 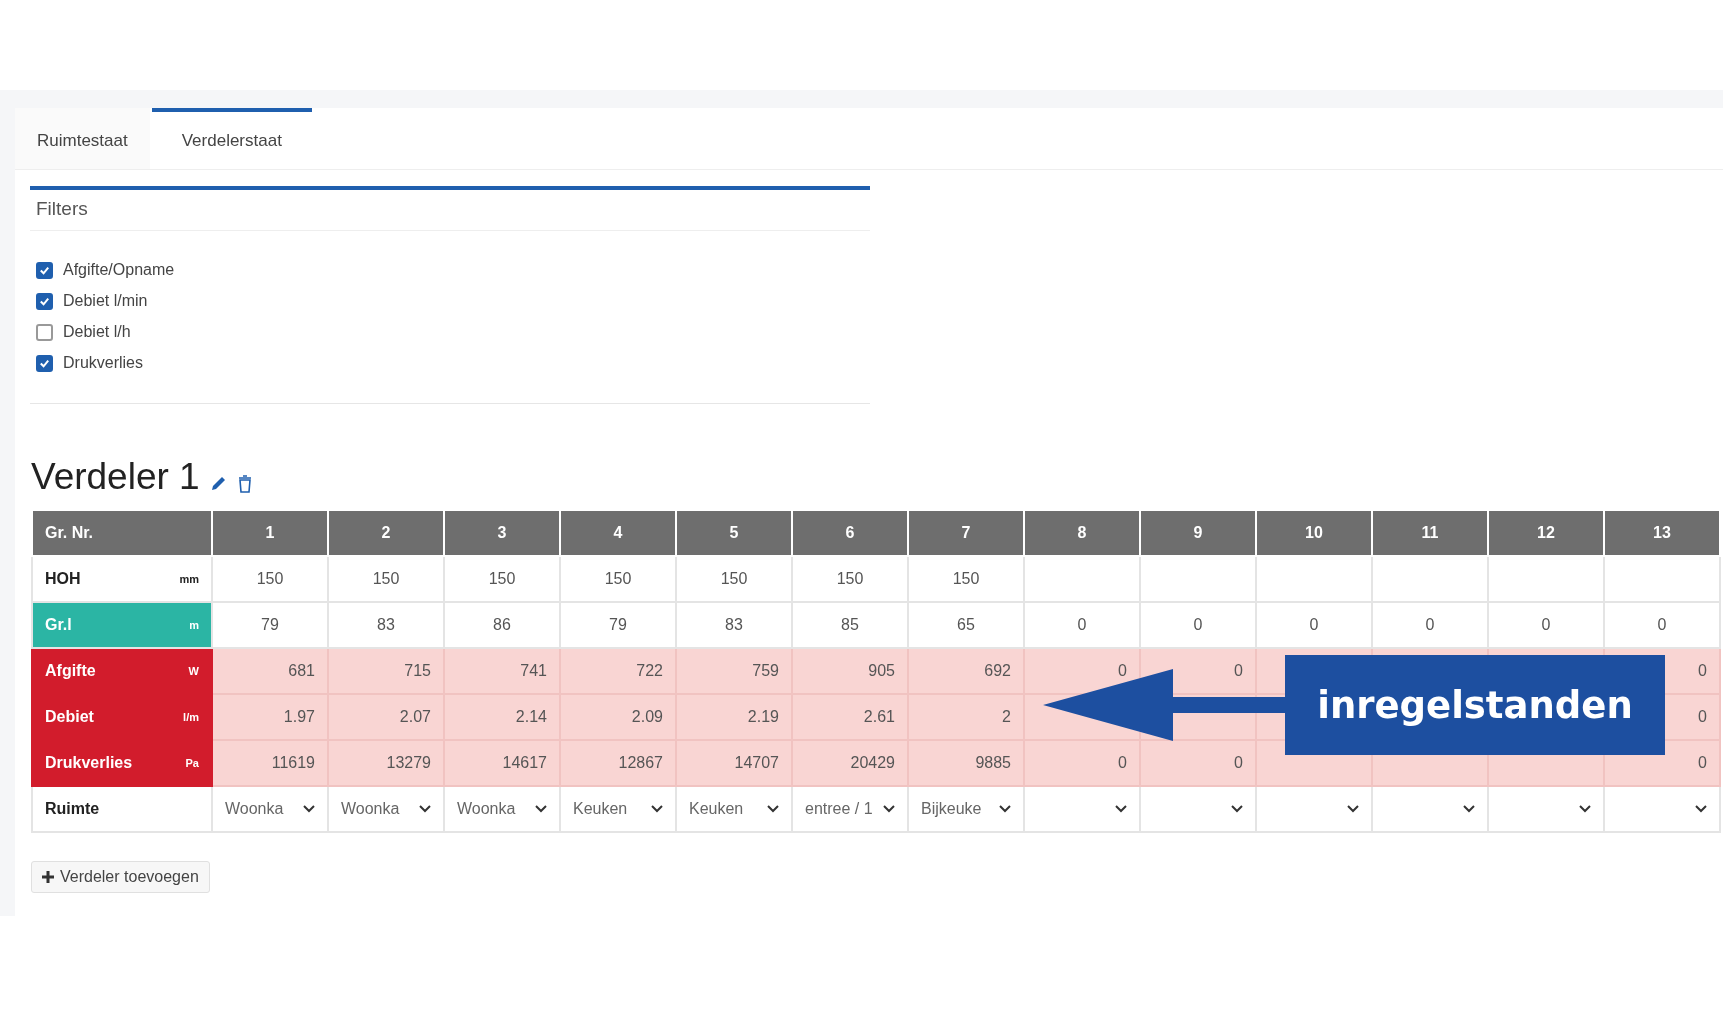 I want to click on table-cell: 2.09, so click(x=618, y=717).